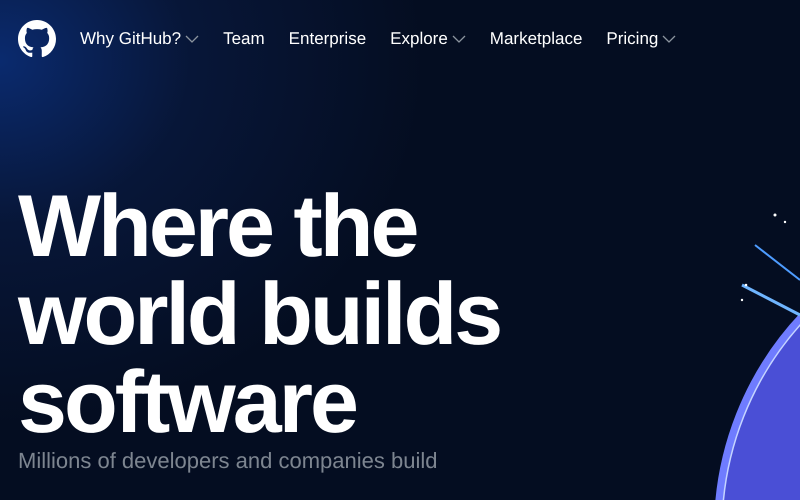  Describe the element at coordinates (428, 39) in the screenshot. I see `nav-link: Explore` at that location.